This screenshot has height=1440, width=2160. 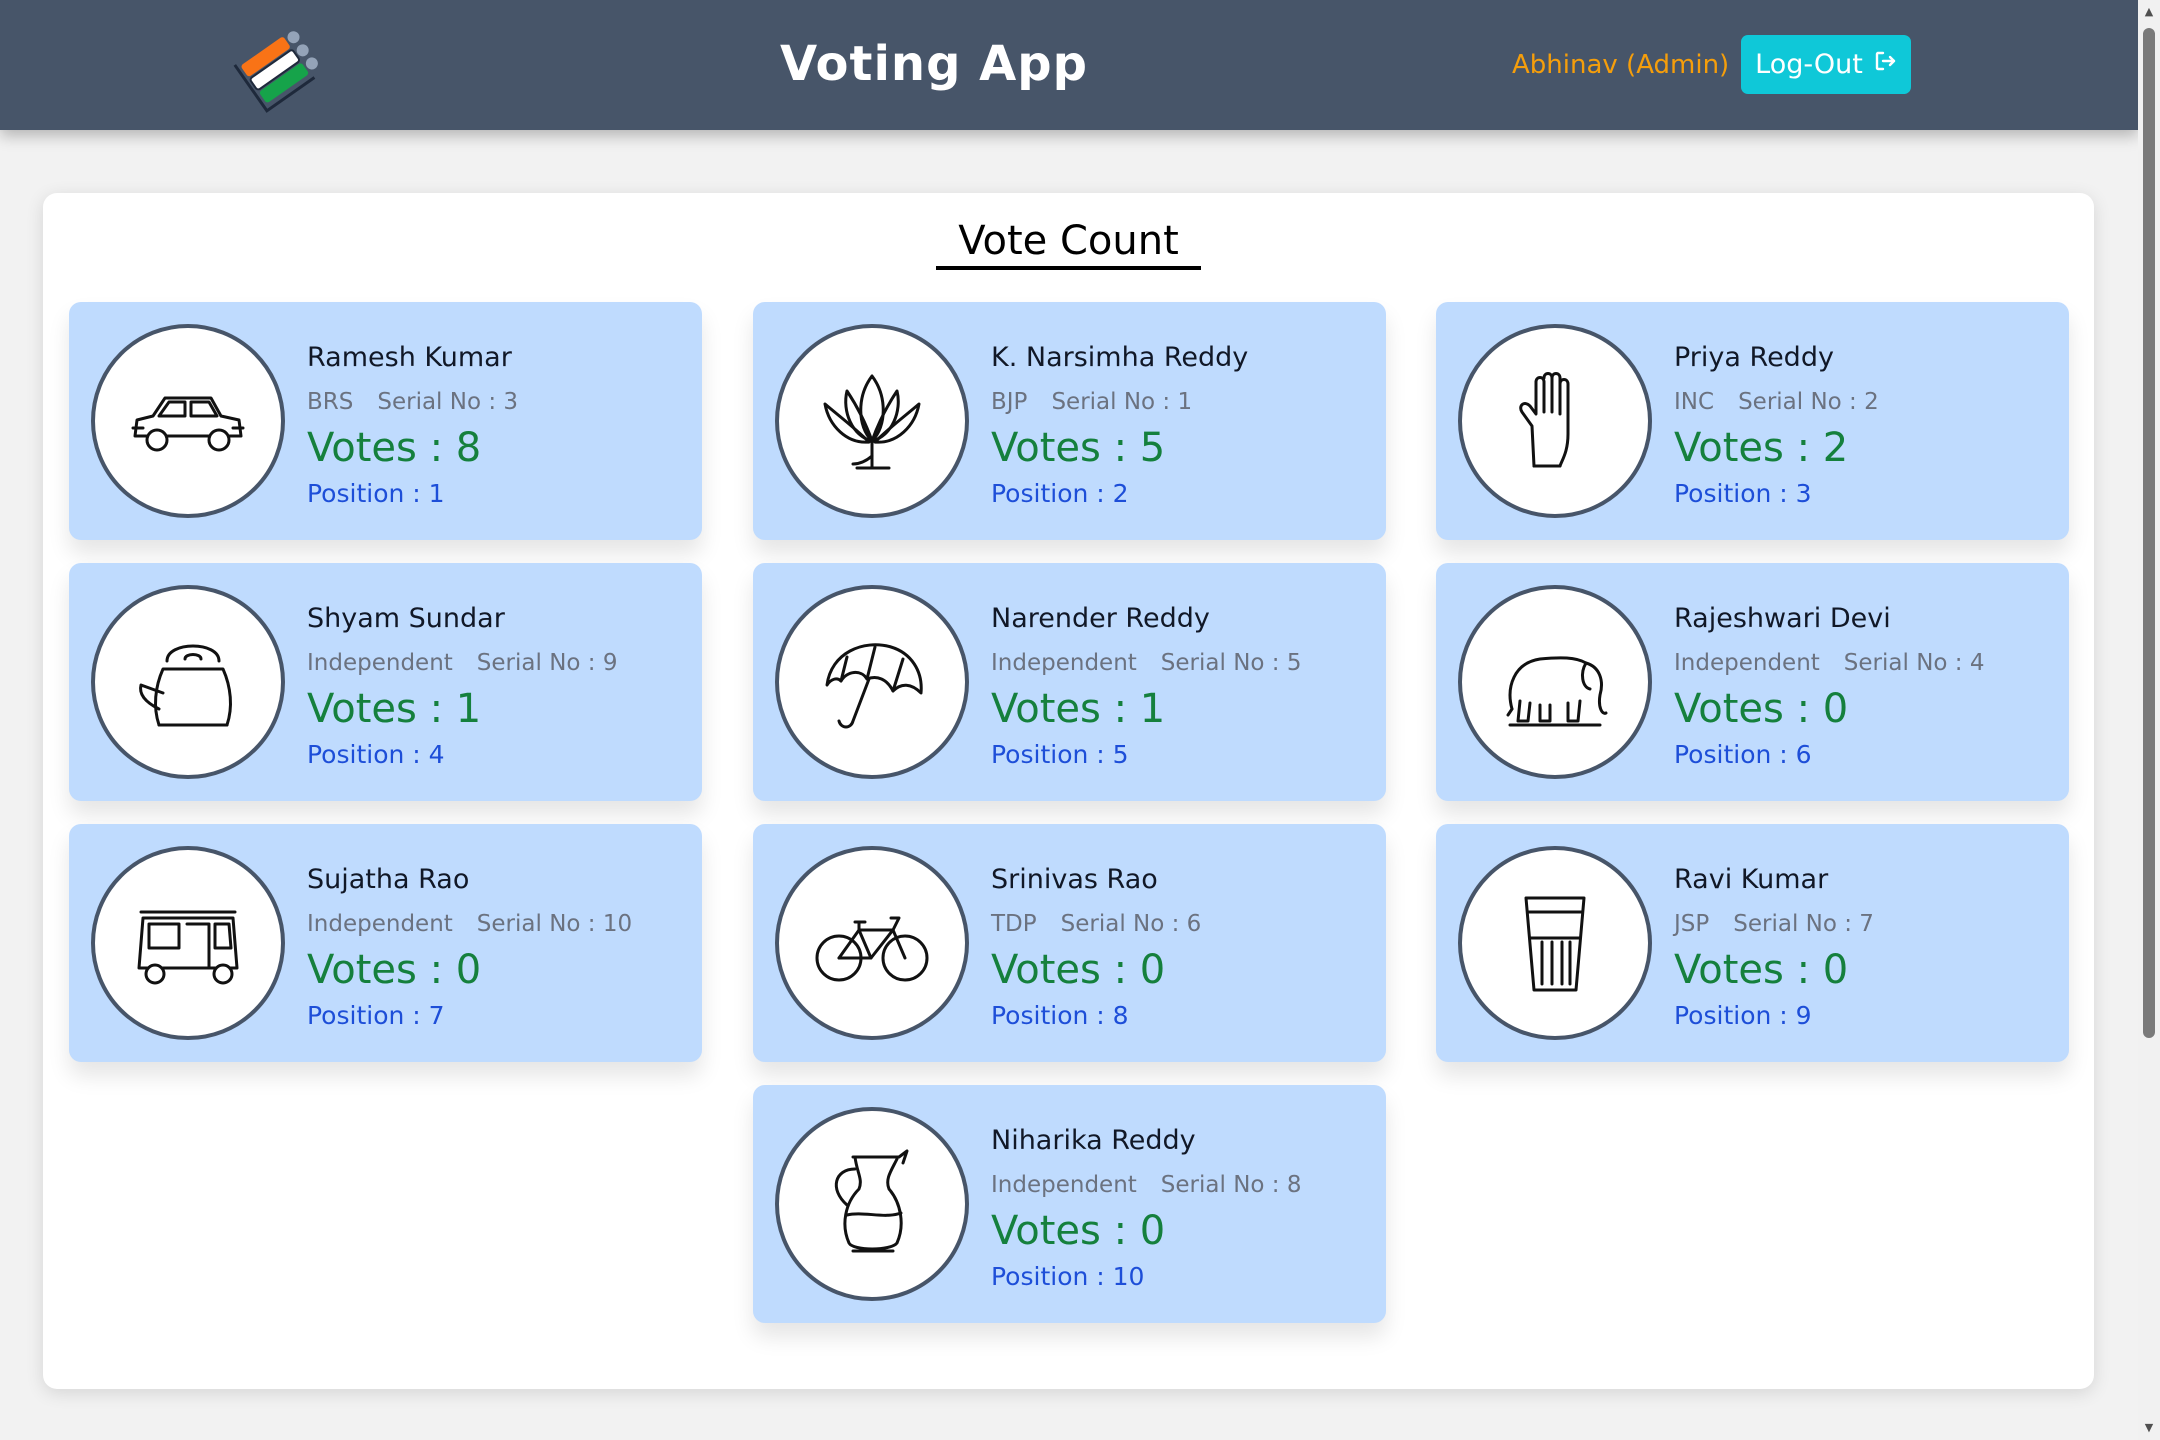 I want to click on serial-number: Serial No : 6, so click(x=1131, y=924).